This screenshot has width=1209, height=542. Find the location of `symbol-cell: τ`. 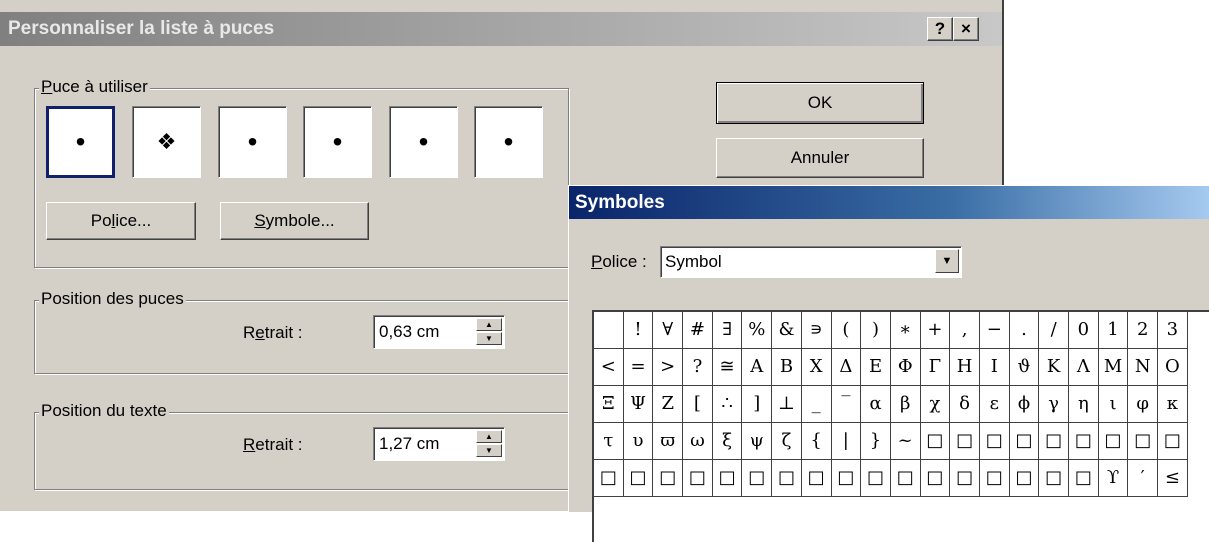

symbol-cell: τ is located at coordinates (609, 441).